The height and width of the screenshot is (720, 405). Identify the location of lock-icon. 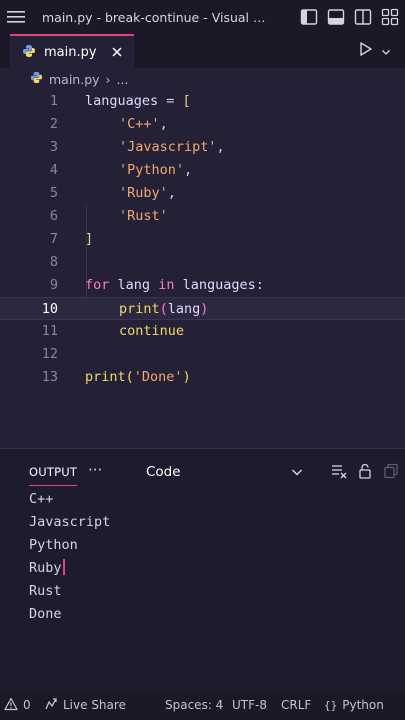
(365, 473).